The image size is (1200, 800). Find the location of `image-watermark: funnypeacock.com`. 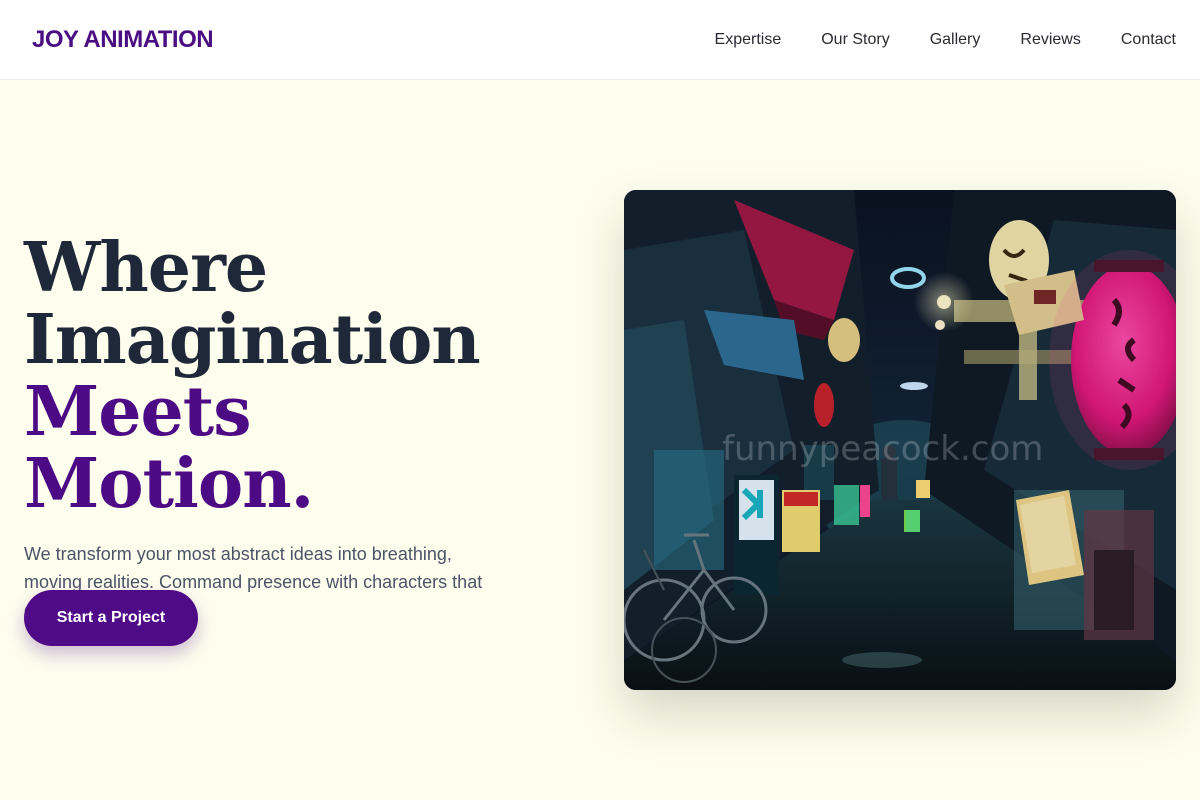

image-watermark: funnypeacock.com is located at coordinates (882, 449).